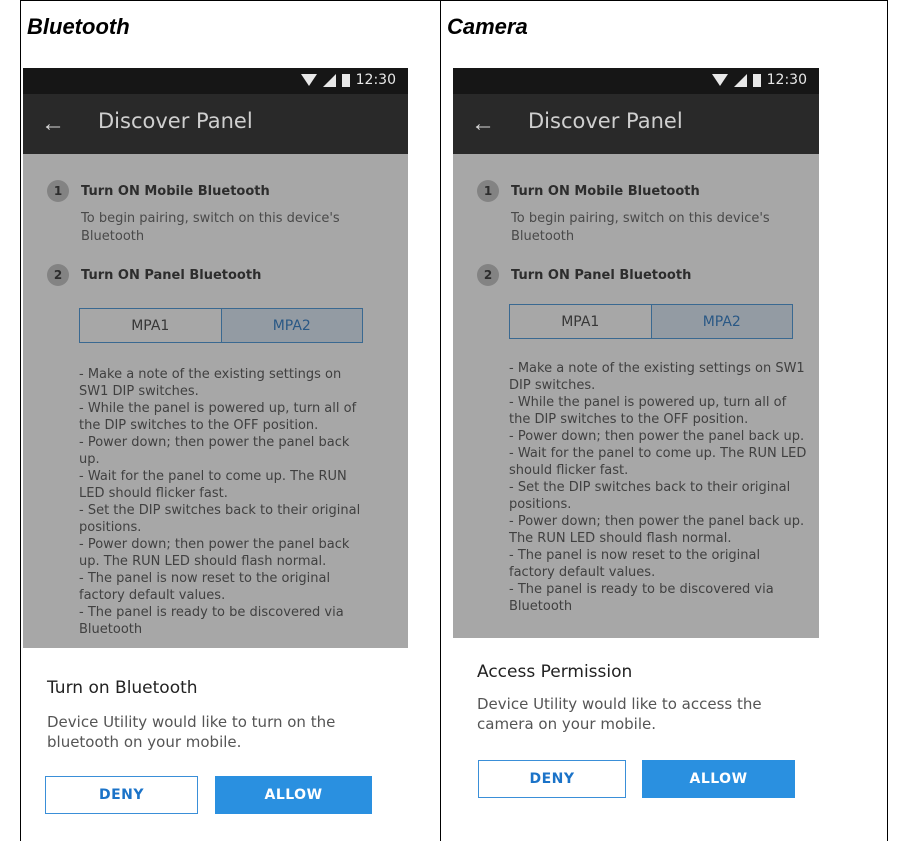 The height and width of the screenshot is (841, 909). Describe the element at coordinates (440, 420) in the screenshot. I see `table-divider` at that location.